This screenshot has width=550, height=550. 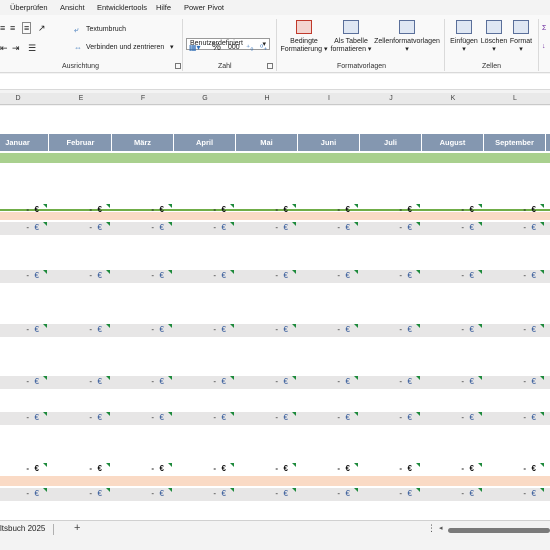 I want to click on add-sheet-button: +, so click(x=77, y=528).